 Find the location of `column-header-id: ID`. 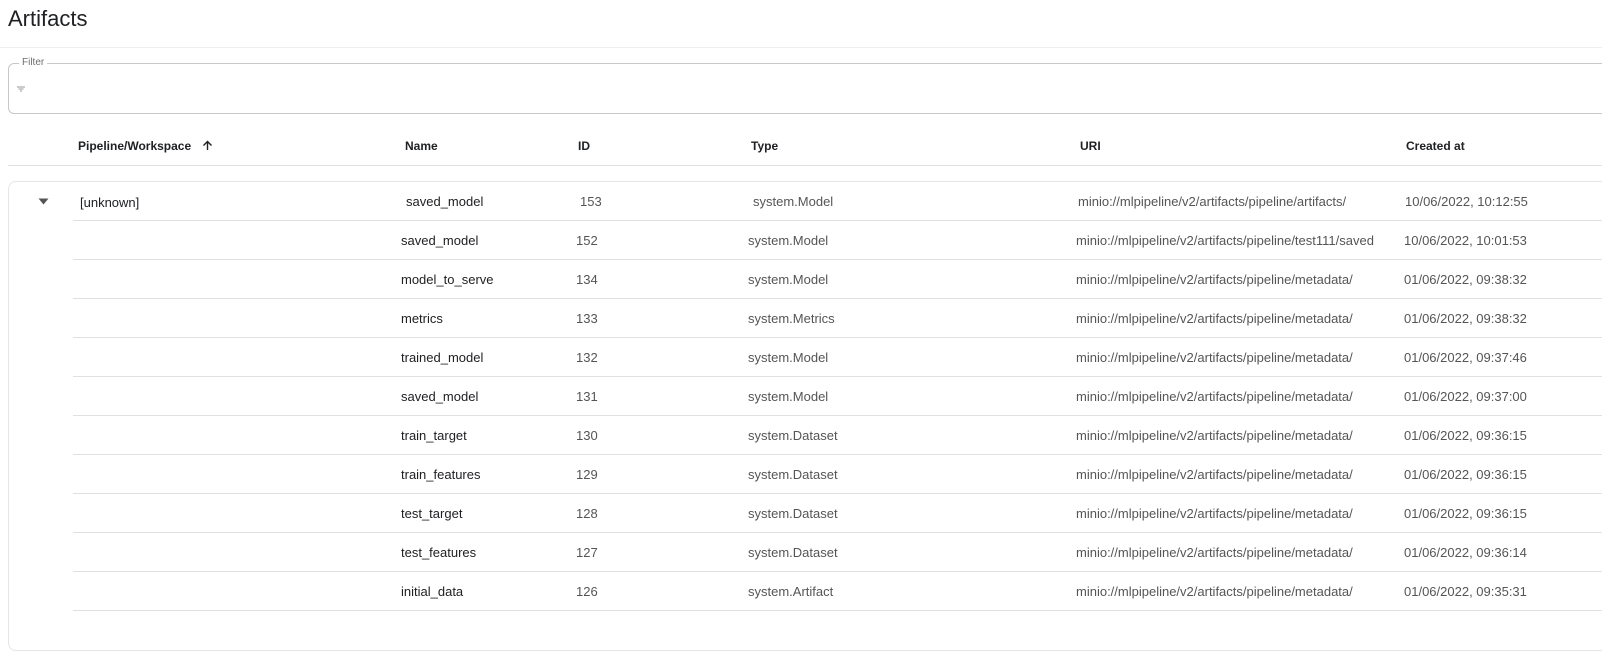

column-header-id: ID is located at coordinates (584, 146).